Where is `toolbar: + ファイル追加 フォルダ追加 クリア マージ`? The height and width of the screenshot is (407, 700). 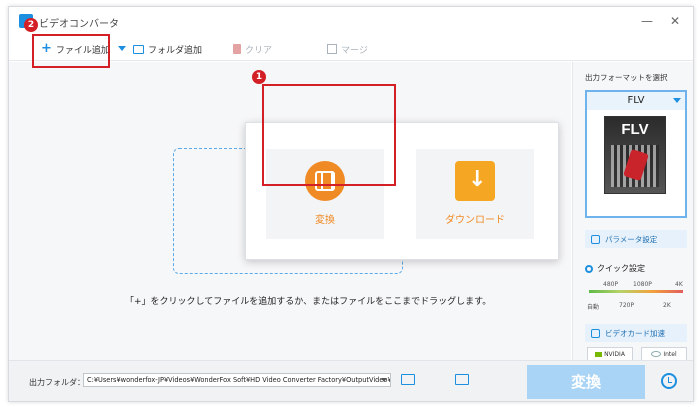
toolbar: + ファイル追加 フォルダ追加 クリア マージ is located at coordinates (351, 48).